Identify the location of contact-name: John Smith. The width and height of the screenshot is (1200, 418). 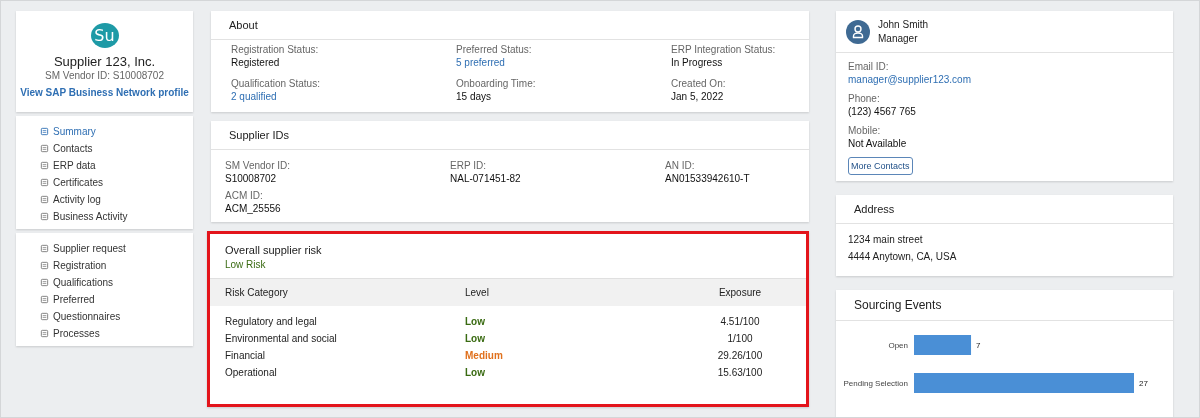
(903, 24).